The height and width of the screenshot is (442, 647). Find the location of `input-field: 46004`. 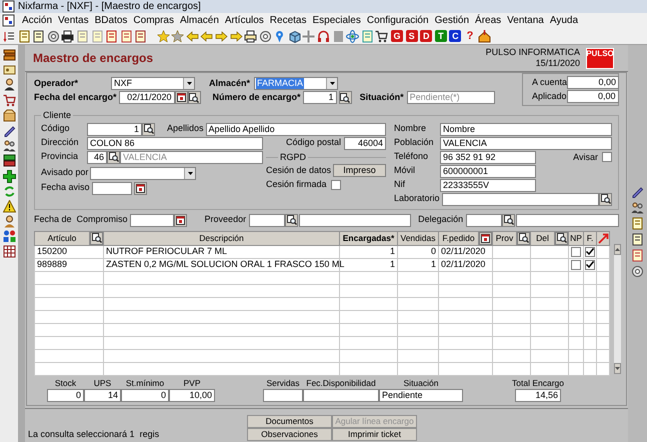

input-field: 46004 is located at coordinates (365, 143).